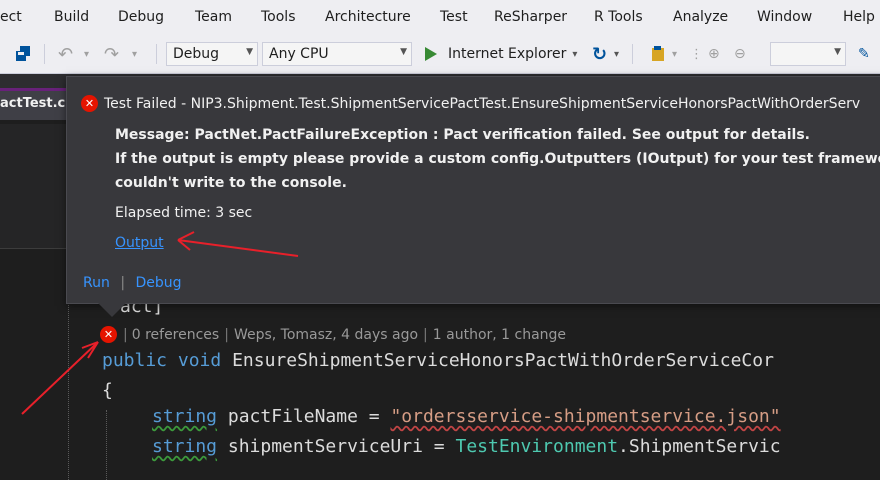  I want to click on elapsed-time: Elapsed time: 3 sec, so click(184, 213).